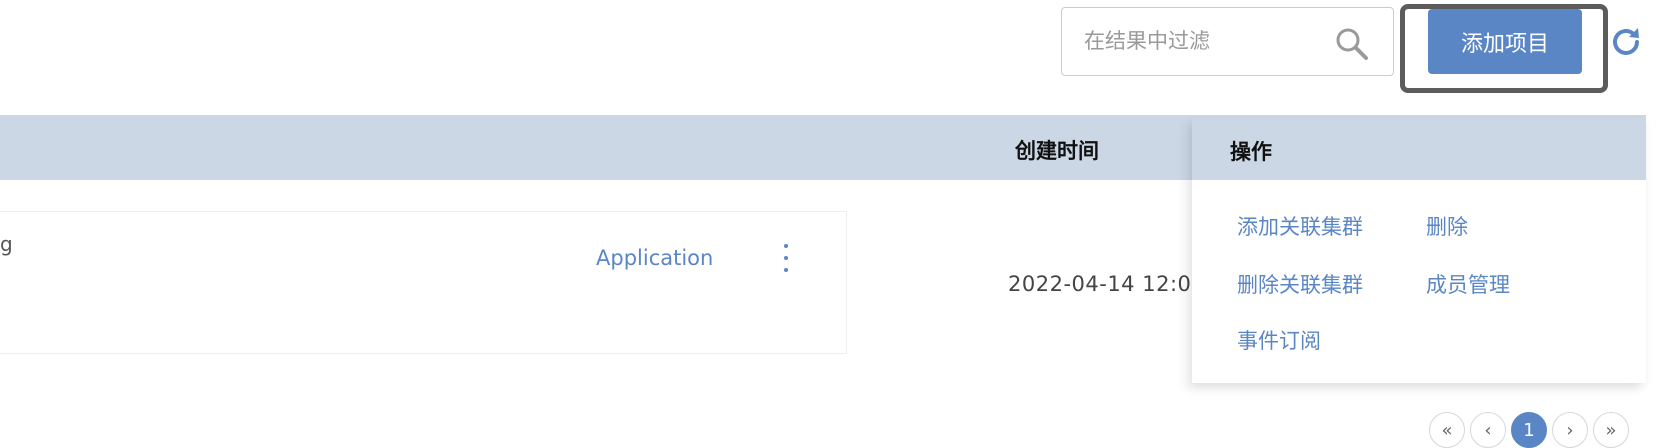 The height and width of the screenshot is (448, 1664). What do you see at coordinates (1352, 44) in the screenshot?
I see `search-icon` at bounding box center [1352, 44].